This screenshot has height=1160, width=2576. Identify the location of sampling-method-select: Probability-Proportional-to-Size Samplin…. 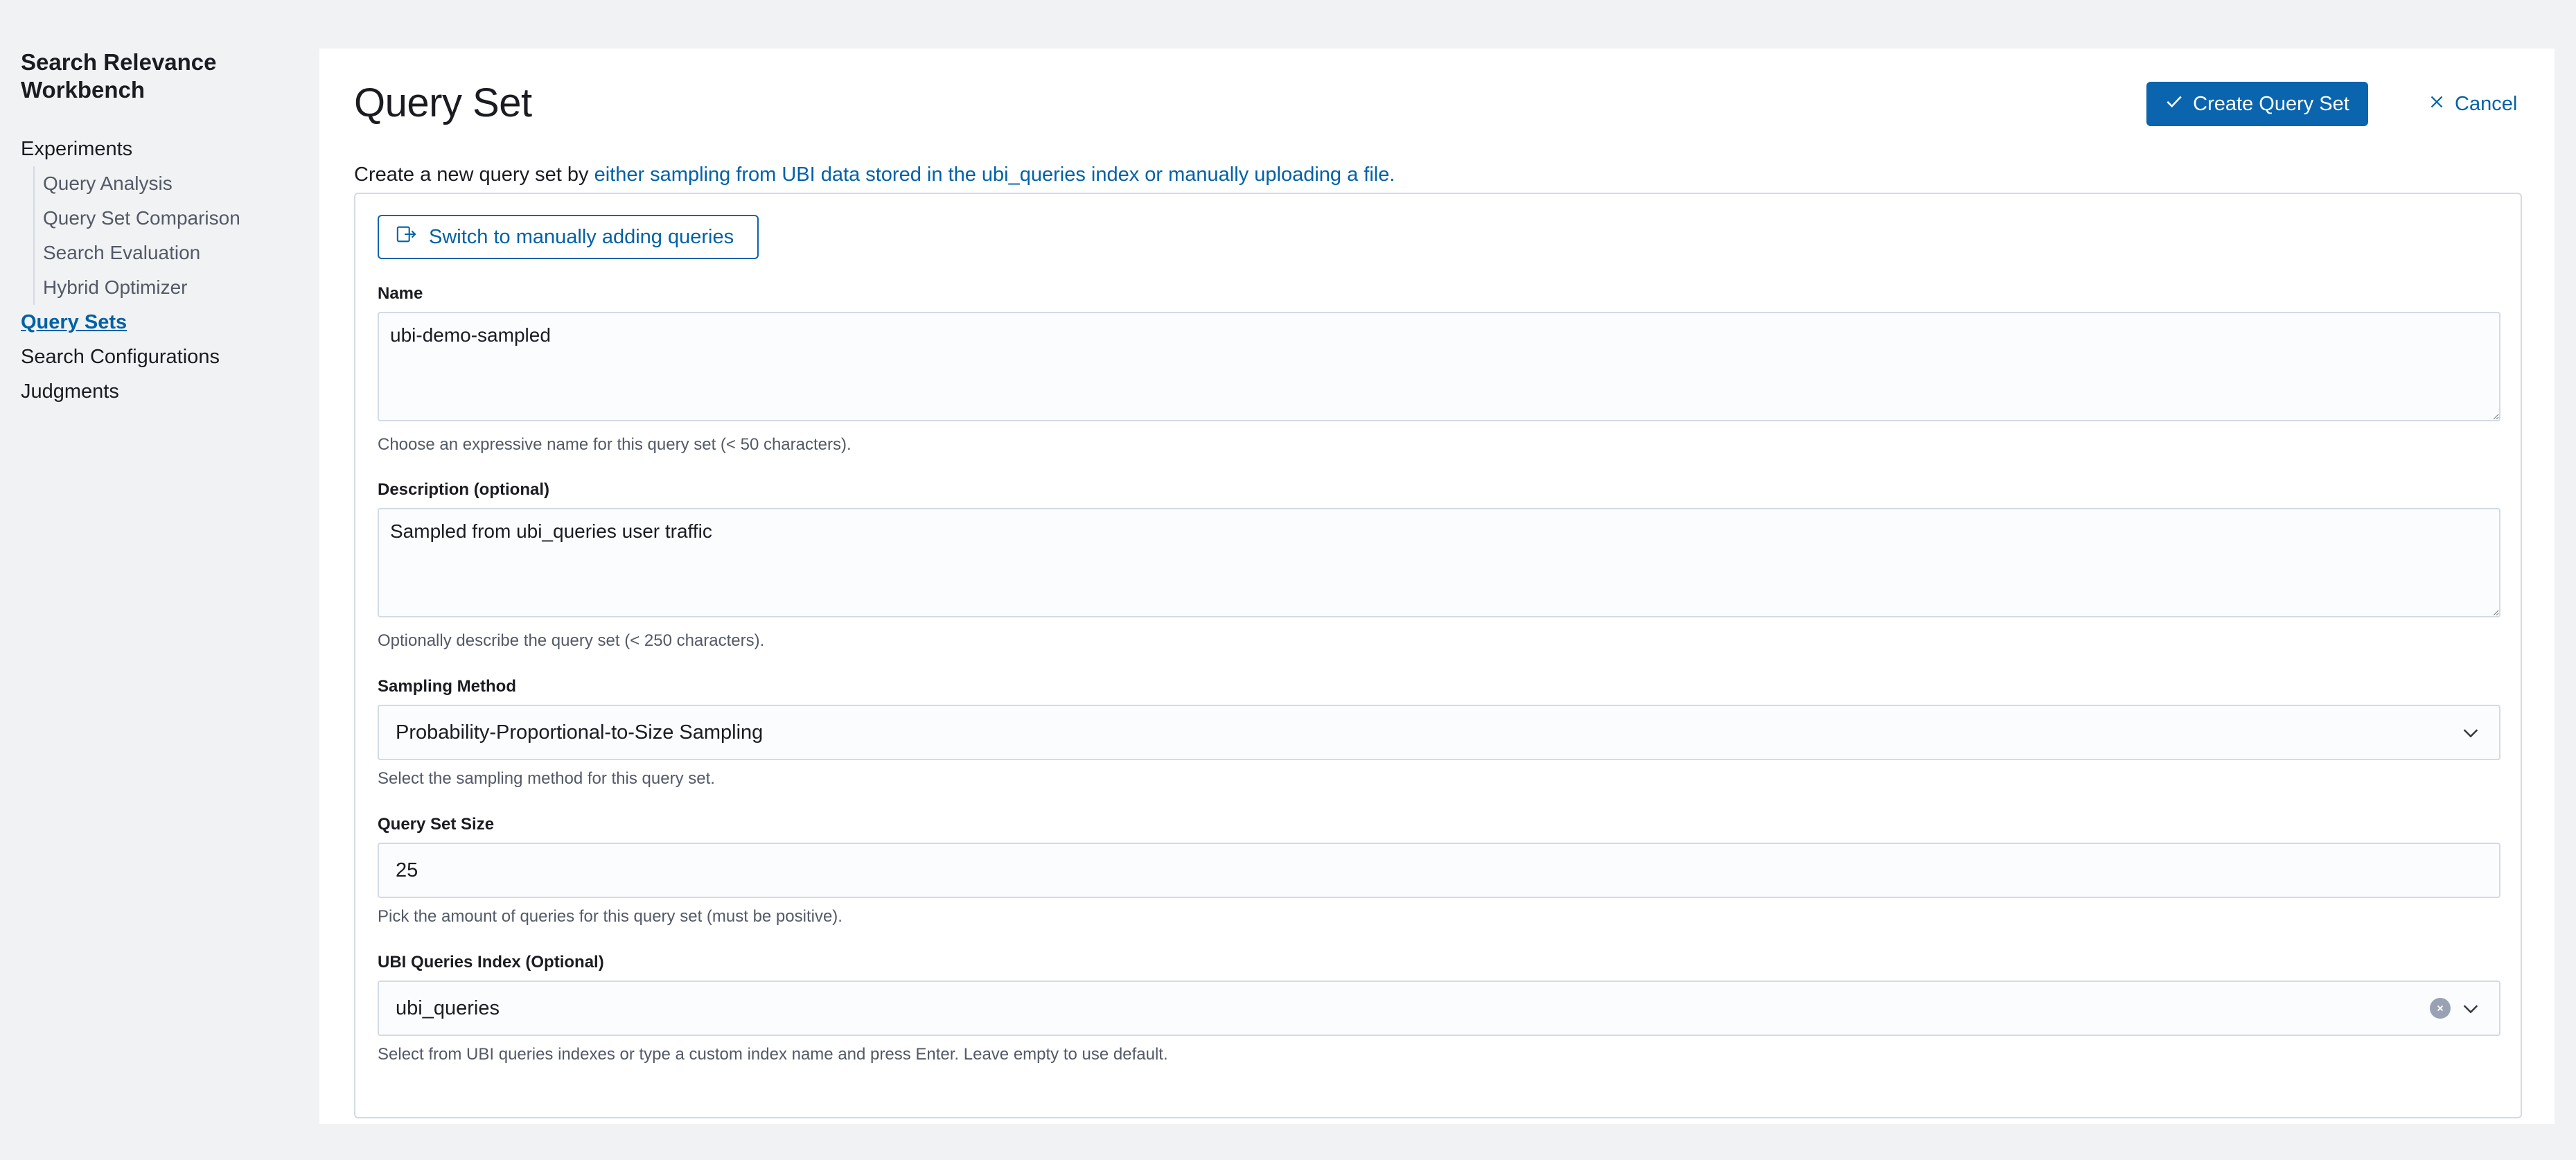
(1439, 732).